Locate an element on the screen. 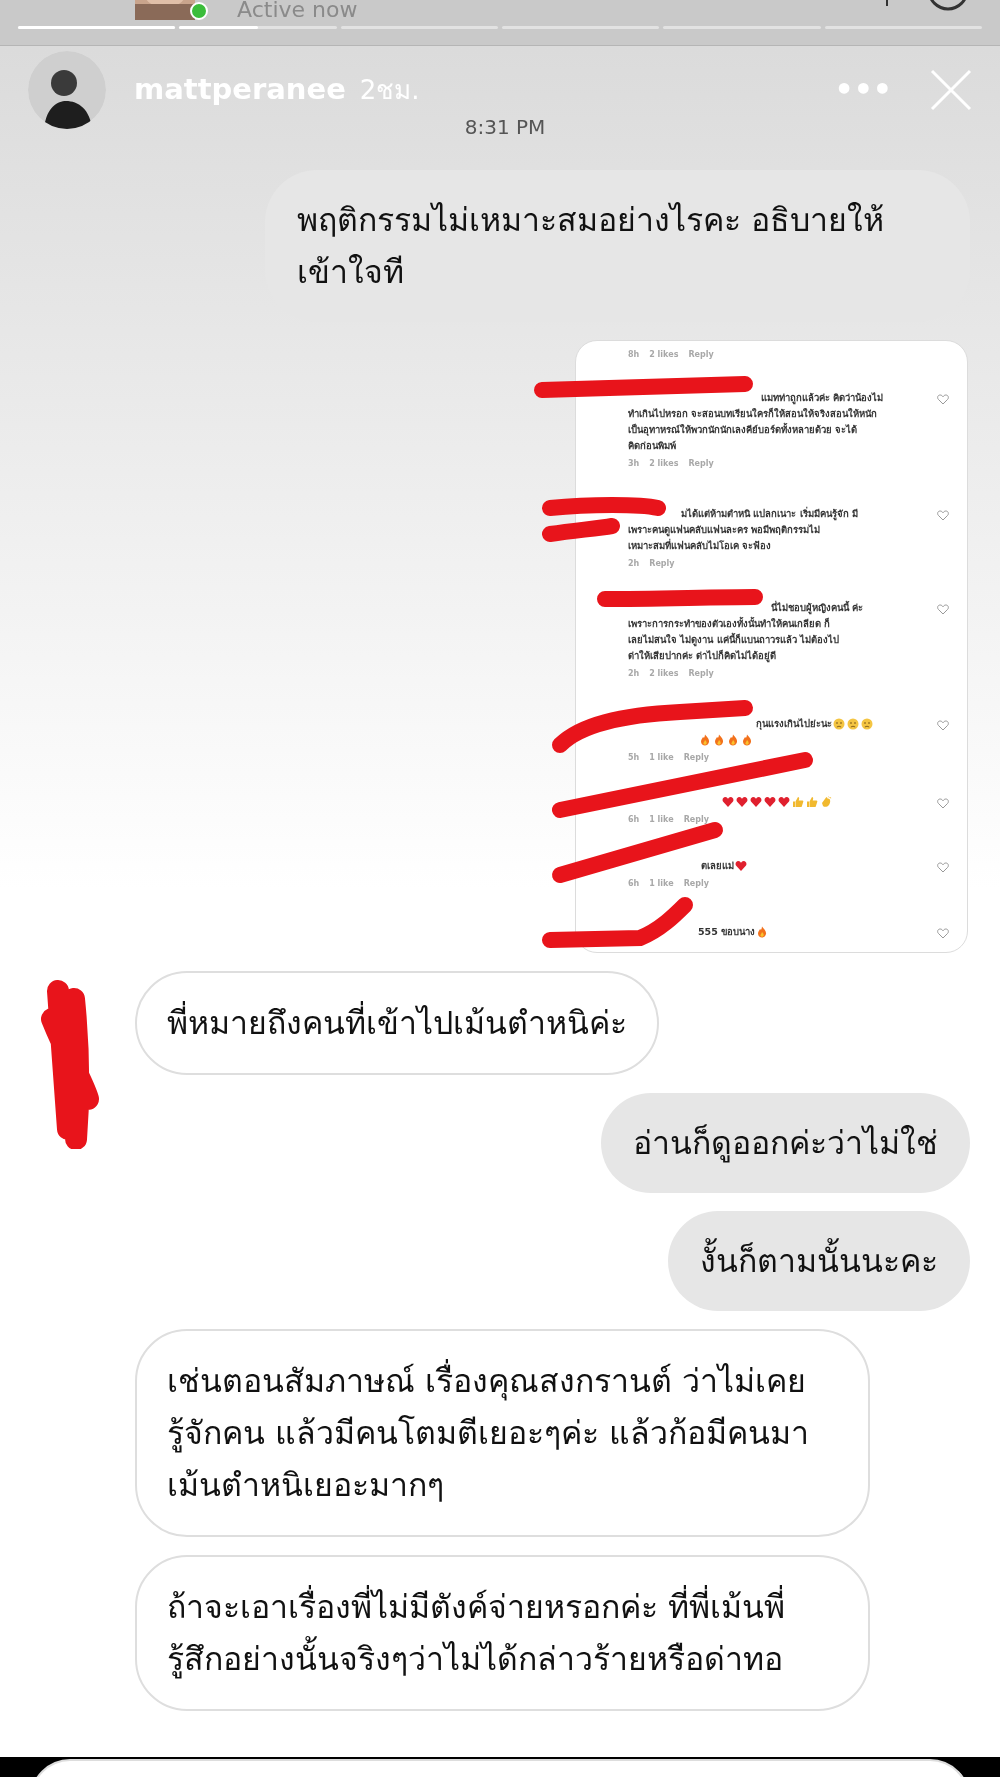 Image resolution: width=1000 pixels, height=1777 pixels. received-message: ถ้าจะเอาเรื่องพี่ไม่มีตังค์จ่ายหรอกค่ะ ที่พี่เม้นพี่รู้สึกอย่างนั้นจริงๆว่าไม่ได้กล่าวร้ายหรือด่าทอ is located at coordinates (502, 1633).